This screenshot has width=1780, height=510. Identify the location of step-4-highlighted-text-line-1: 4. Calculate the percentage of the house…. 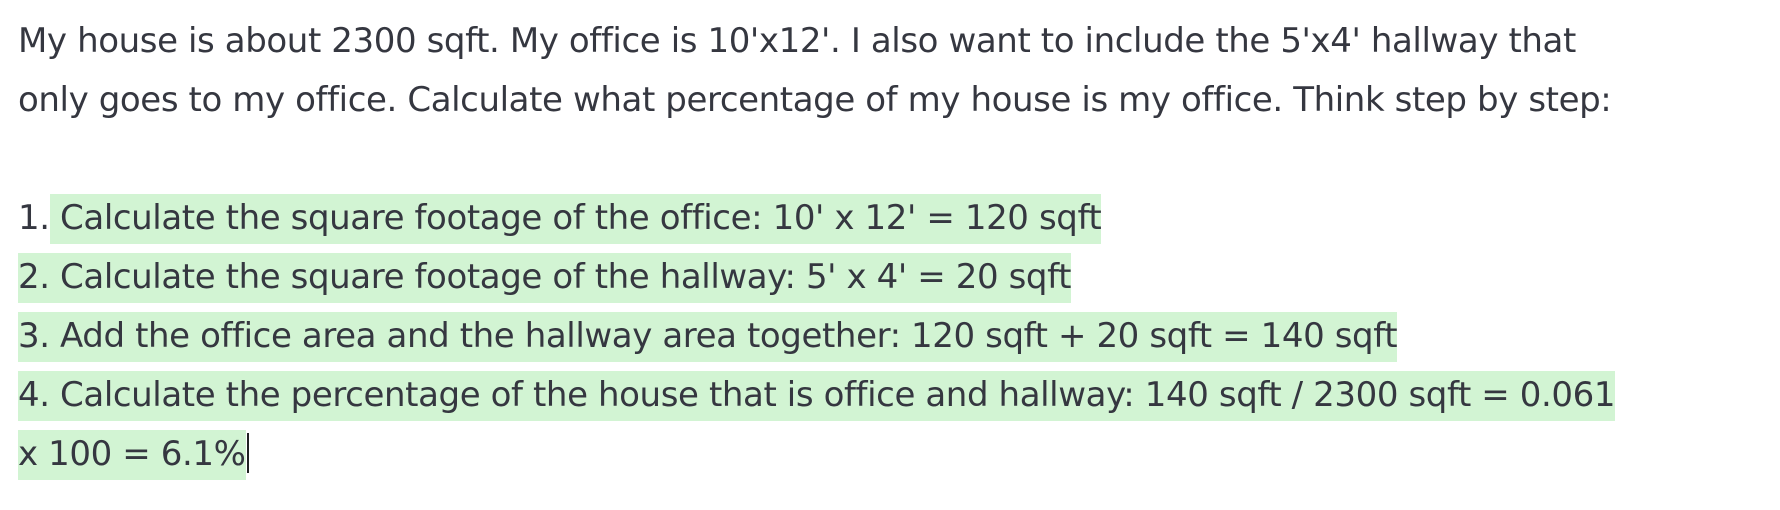
(817, 396).